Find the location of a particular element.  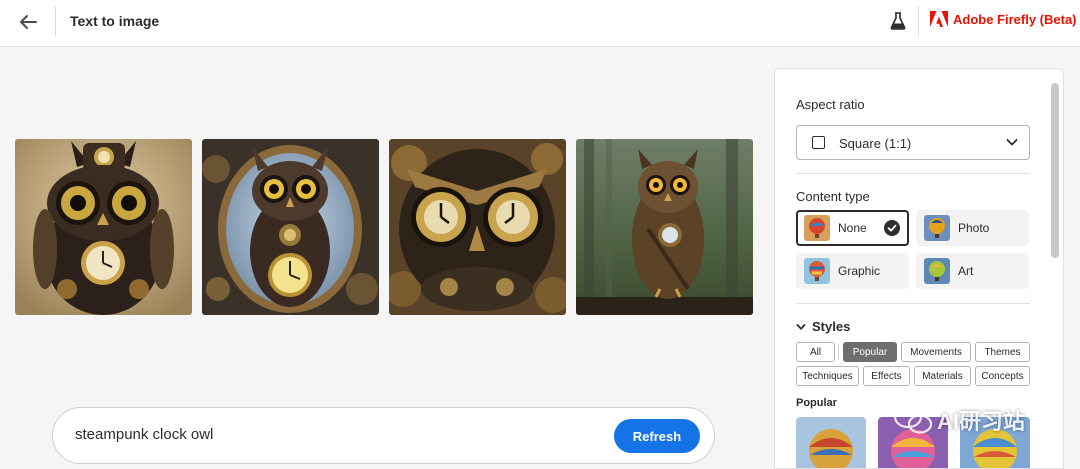

aspect-ratio-label: Aspect ratio is located at coordinates (830, 104).